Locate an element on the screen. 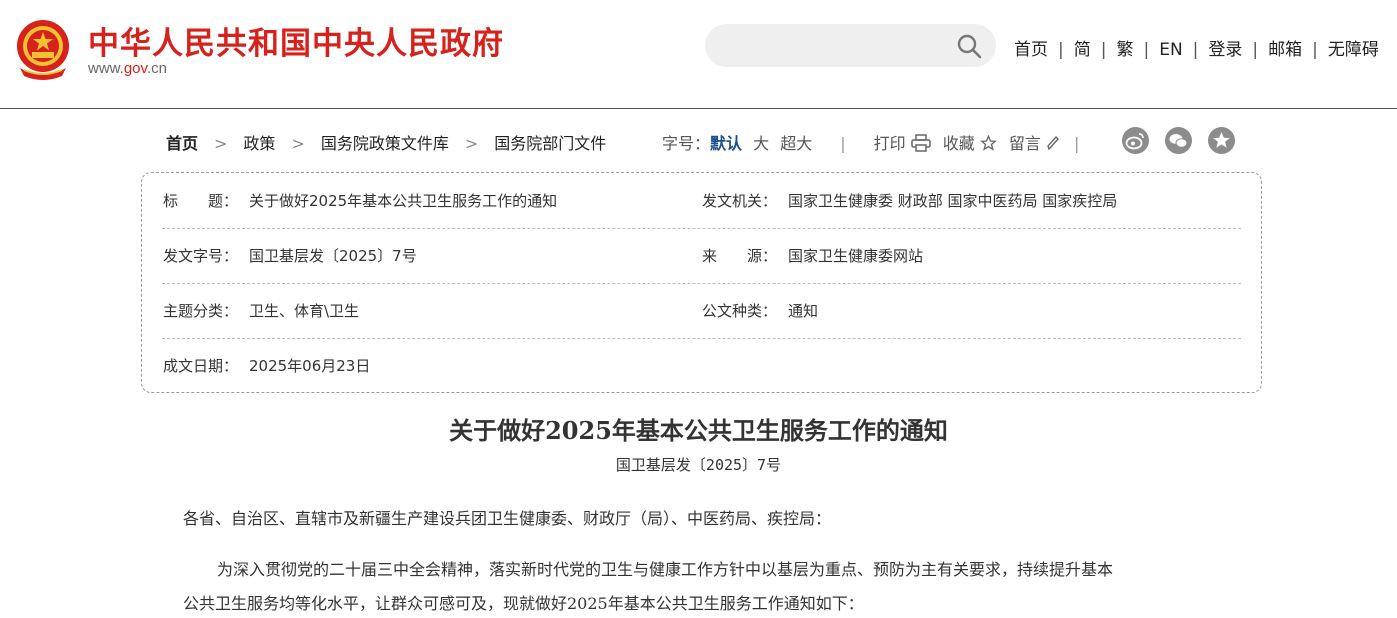 The image size is (1397, 618). wechat-icon is located at coordinates (1178, 140).